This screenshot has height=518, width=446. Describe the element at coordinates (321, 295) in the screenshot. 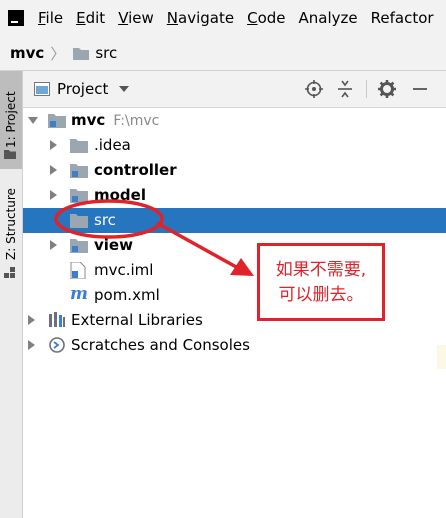

I see `annotation-line-2: 可以删去。` at that location.